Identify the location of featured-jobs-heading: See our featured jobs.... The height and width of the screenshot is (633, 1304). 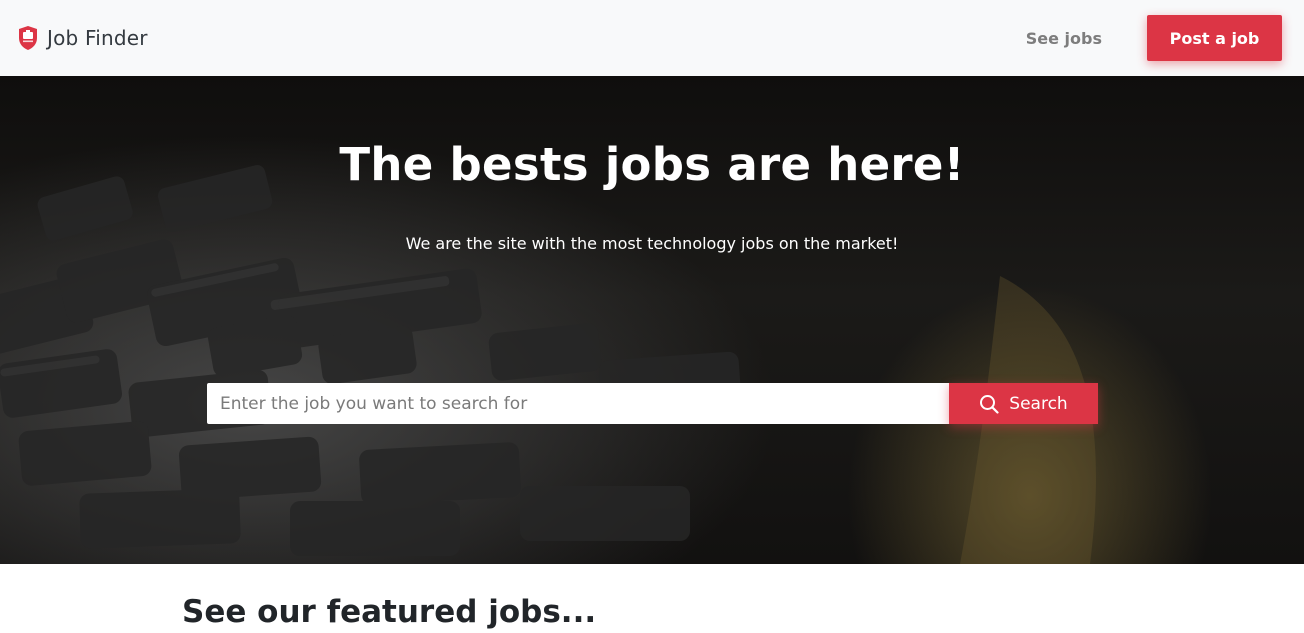
(389, 612).